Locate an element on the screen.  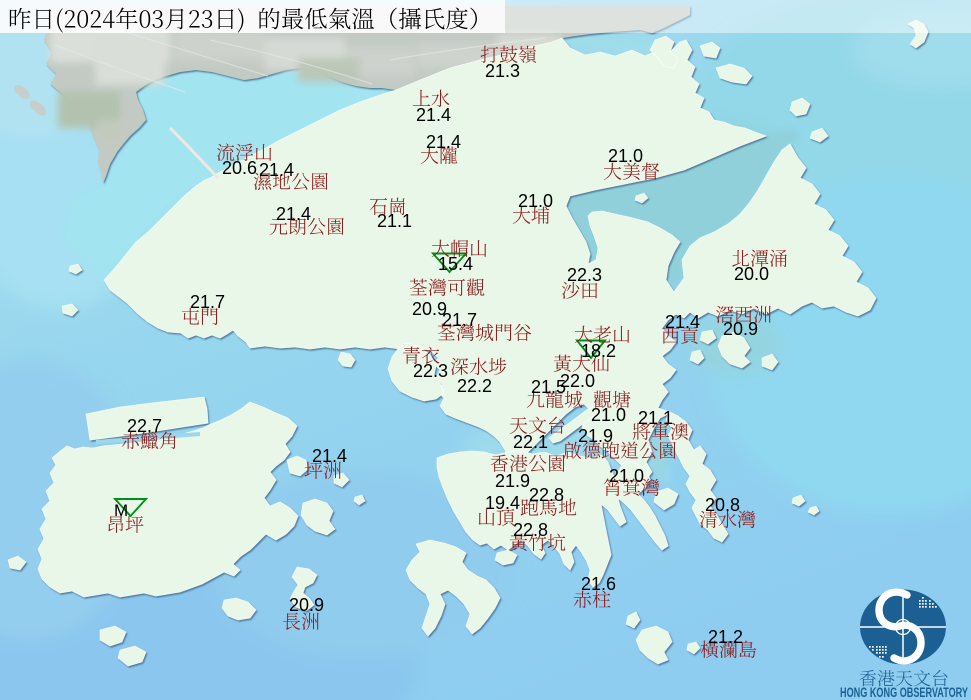
svg-text: M is located at coordinates (121, 510).